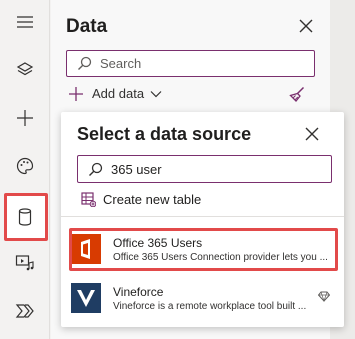 This screenshot has height=339, width=355. I want to click on create-new-table-label: Create new table, so click(152, 199).